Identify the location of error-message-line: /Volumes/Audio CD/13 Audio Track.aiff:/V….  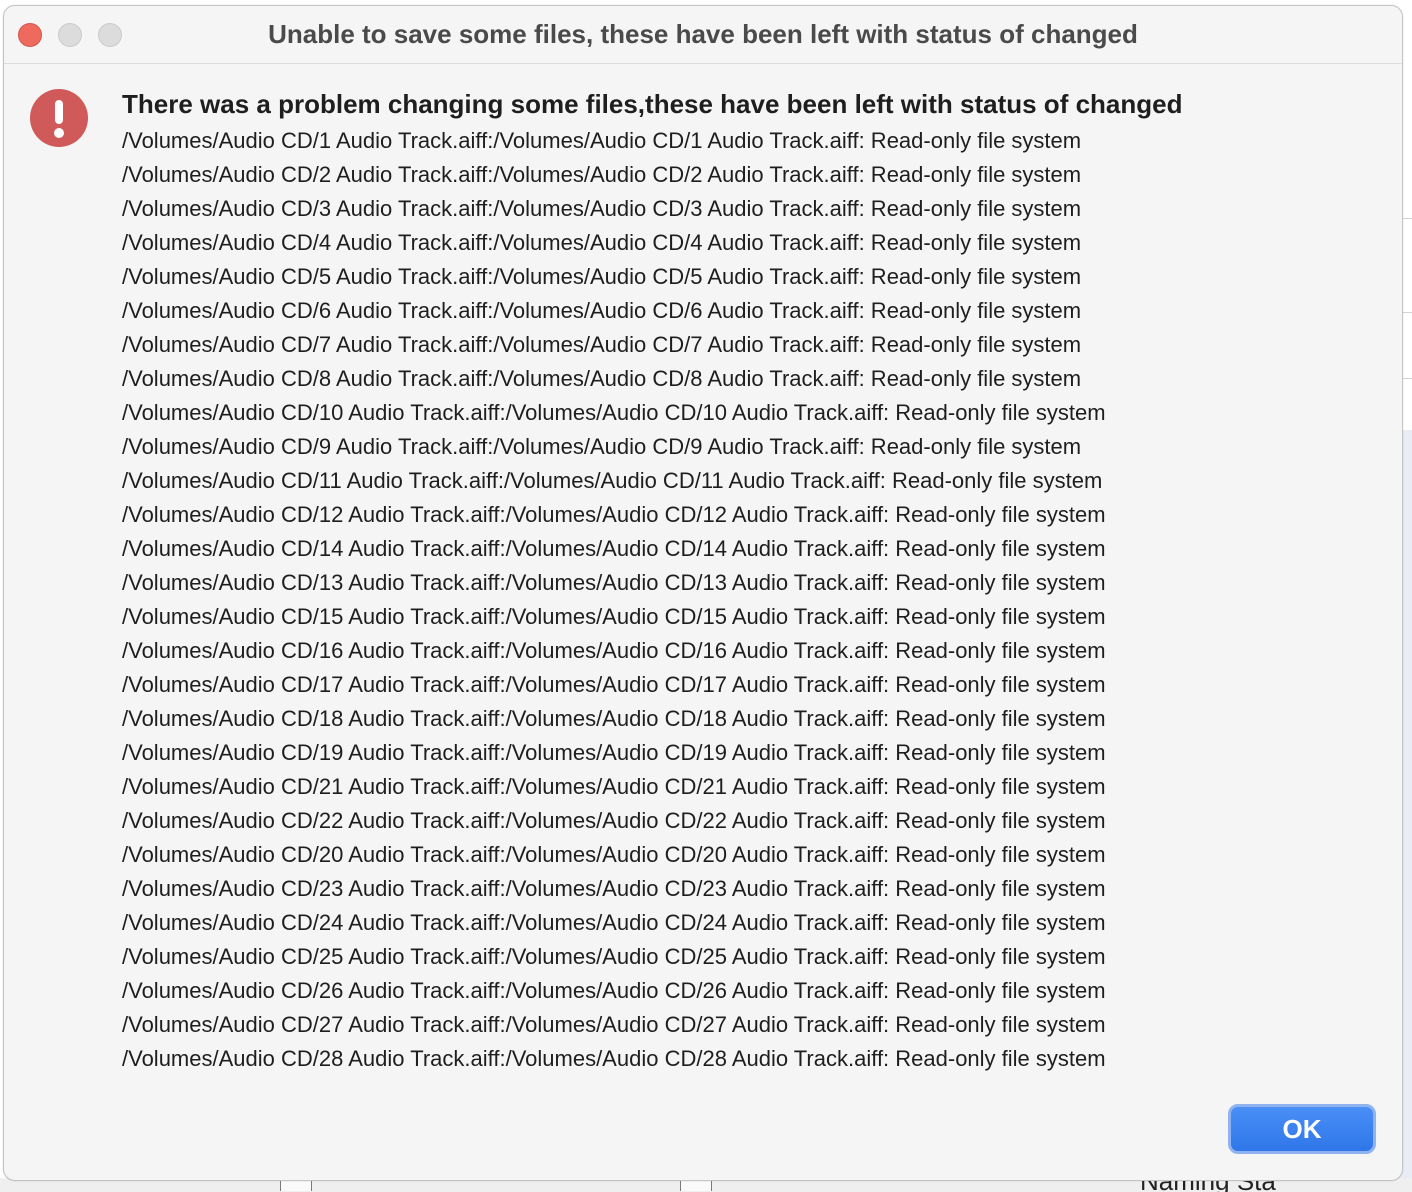
(614, 582).